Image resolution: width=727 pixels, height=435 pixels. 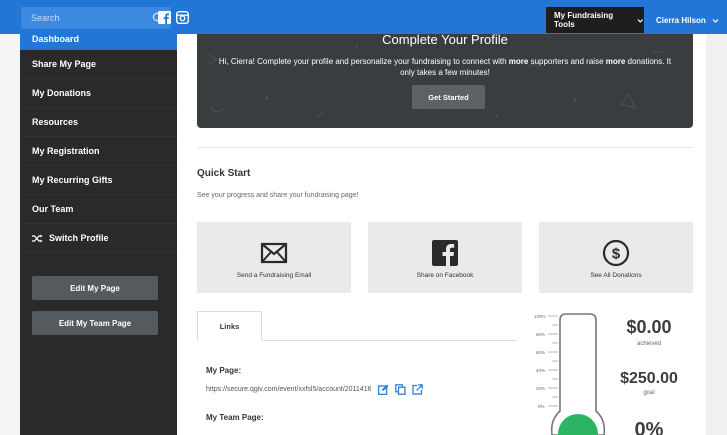 What do you see at coordinates (55, 122) in the screenshot?
I see `sidebar-item-label: Resources` at bounding box center [55, 122].